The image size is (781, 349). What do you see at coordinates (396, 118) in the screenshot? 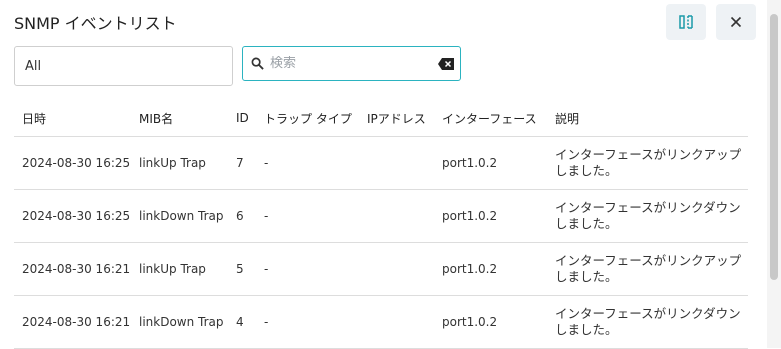
I see `col-header-ip-address: IPアドレス` at bounding box center [396, 118].